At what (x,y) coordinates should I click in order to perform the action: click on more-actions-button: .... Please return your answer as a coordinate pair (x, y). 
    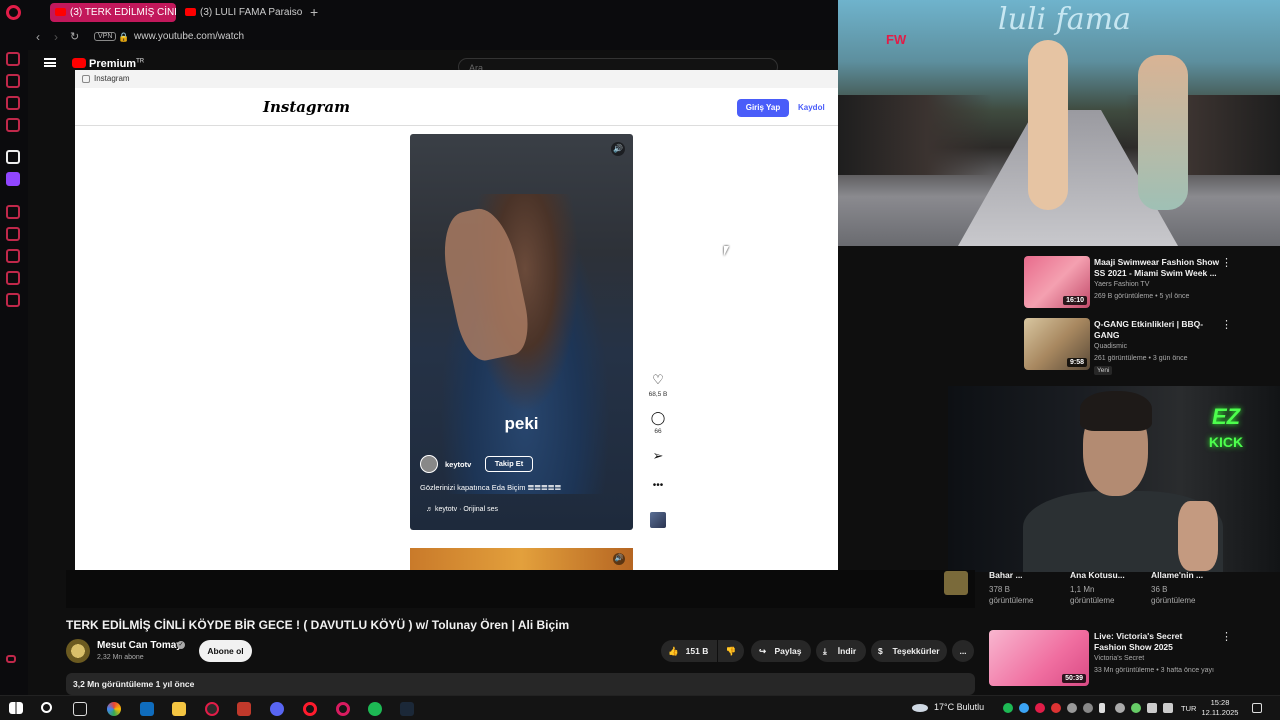
    Looking at the image, I should click on (963, 651).